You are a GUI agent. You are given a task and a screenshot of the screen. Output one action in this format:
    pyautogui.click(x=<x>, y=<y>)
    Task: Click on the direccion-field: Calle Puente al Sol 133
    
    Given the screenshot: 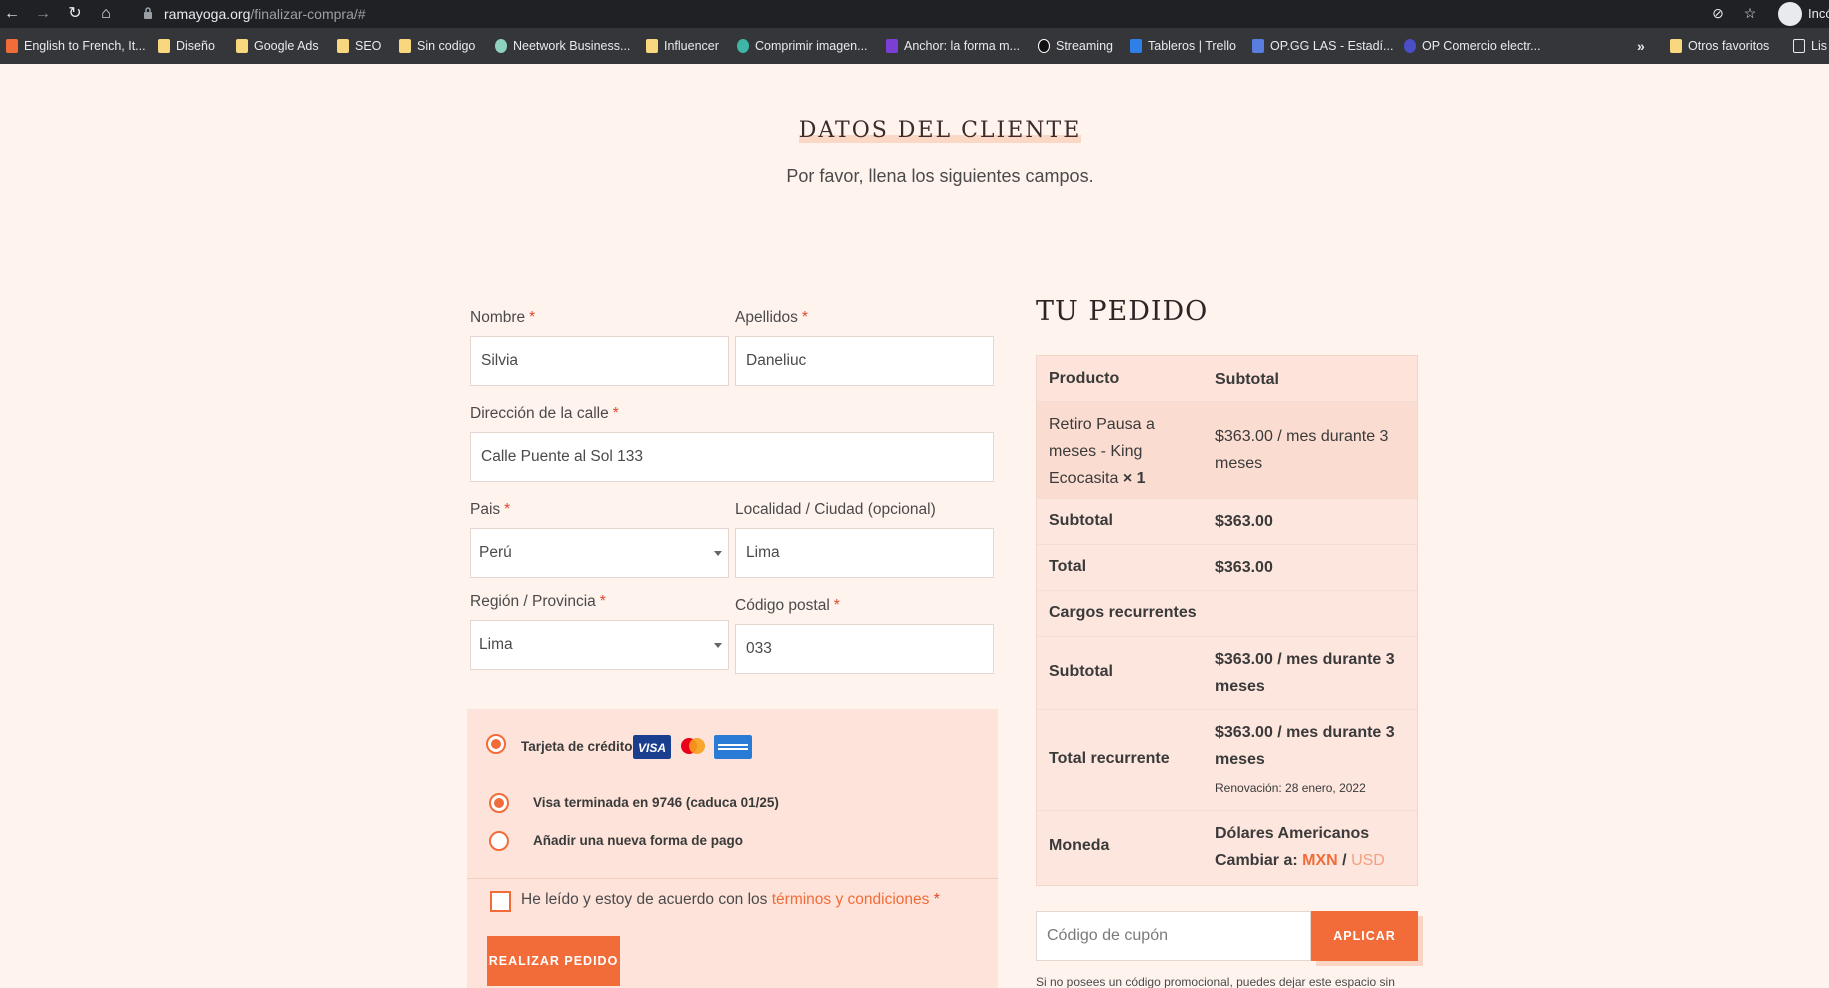 What is the action you would take?
    pyautogui.click(x=732, y=457)
    